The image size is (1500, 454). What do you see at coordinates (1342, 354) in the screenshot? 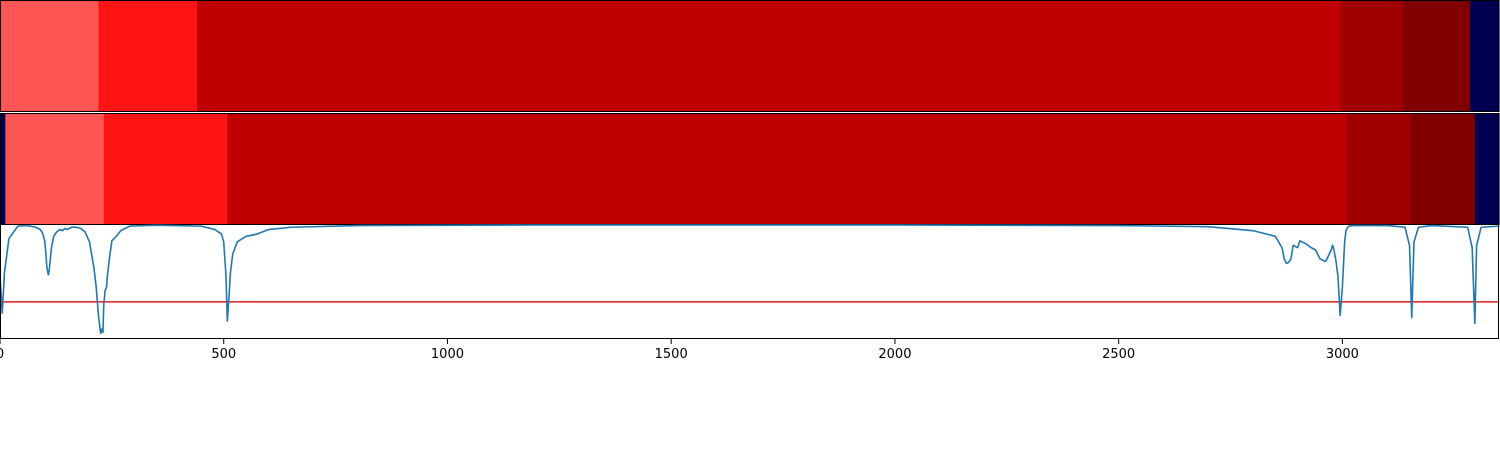
I see `x-tick-label-3000: 3000` at bounding box center [1342, 354].